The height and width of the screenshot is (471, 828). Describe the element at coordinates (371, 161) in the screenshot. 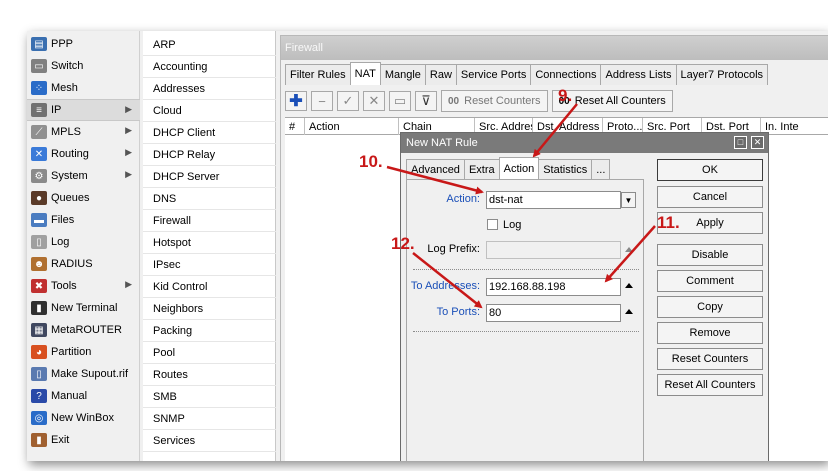

I see `annotation-10: 10.` at that location.